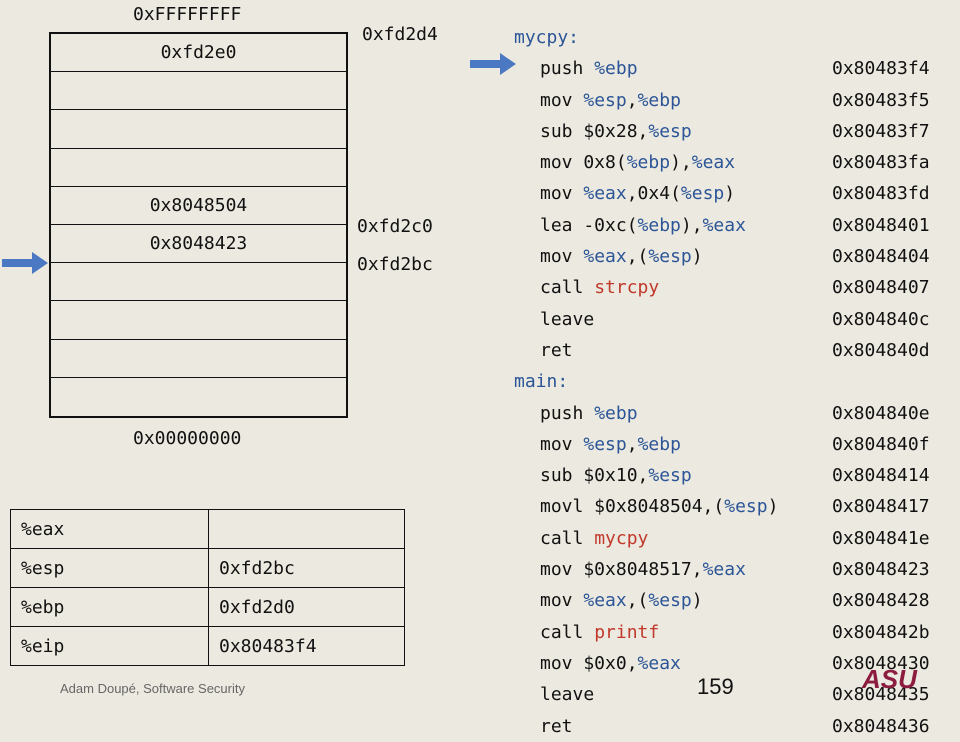 The width and height of the screenshot is (960, 742). I want to click on asm-instruction: call printf, so click(600, 632).